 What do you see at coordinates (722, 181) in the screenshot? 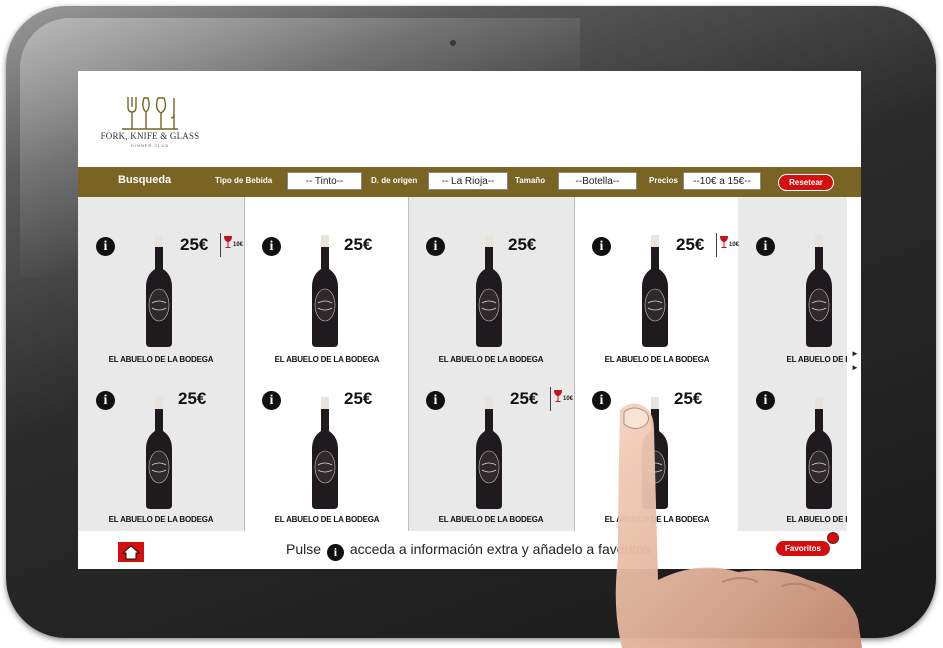
I see `price-select: --10€ a 15€--` at bounding box center [722, 181].